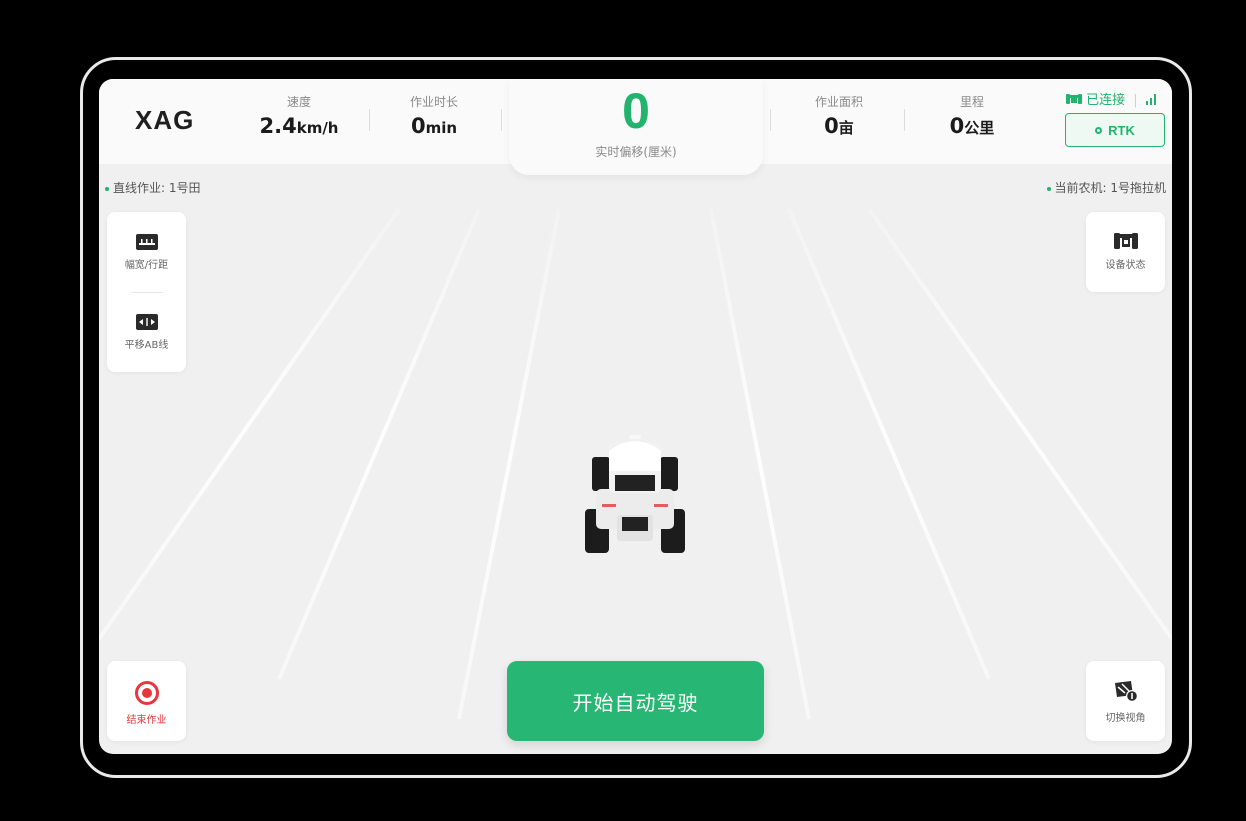  What do you see at coordinates (635, 701) in the screenshot?
I see `start-autodrive-button: 开始自动驾驶` at bounding box center [635, 701].